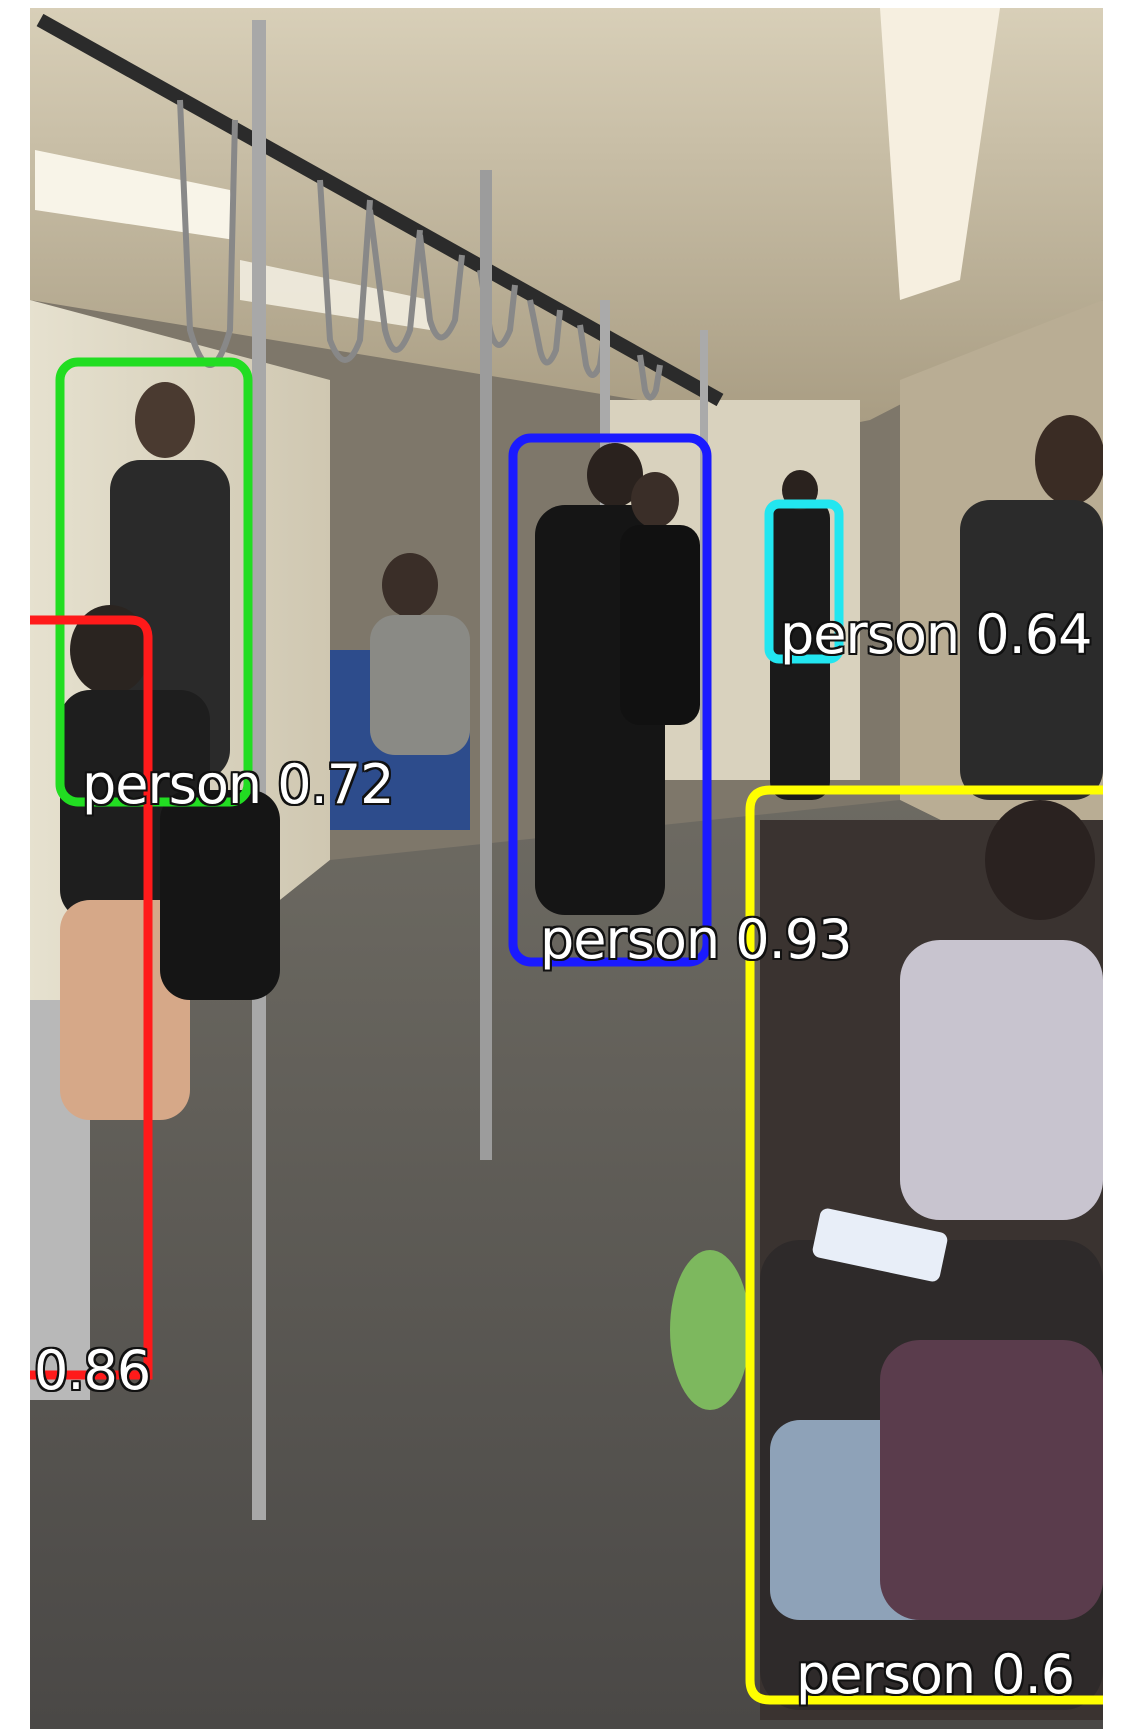 This screenshot has height=1729, width=1126. Describe the element at coordinates (92, 1370) in the screenshot. I see `label-red: 0.86` at that location.